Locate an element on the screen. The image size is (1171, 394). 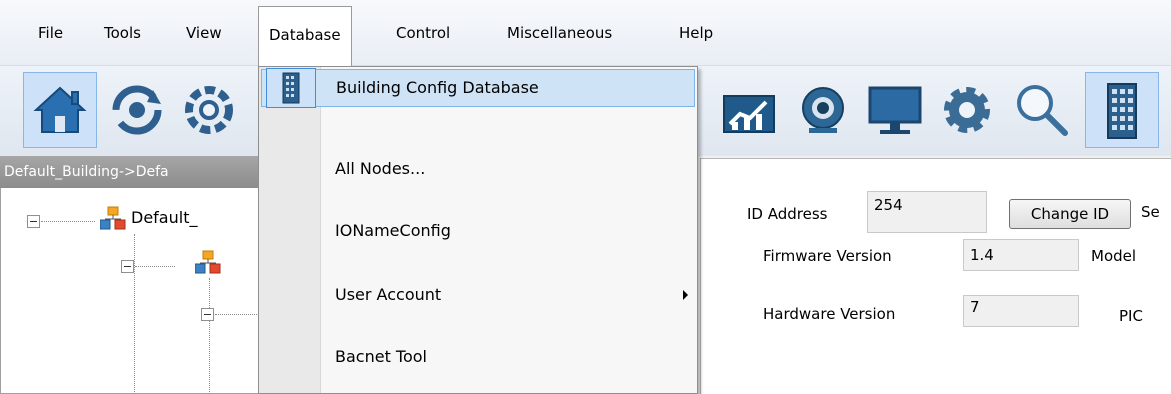
id-address-label: ID Address is located at coordinates (787, 214).